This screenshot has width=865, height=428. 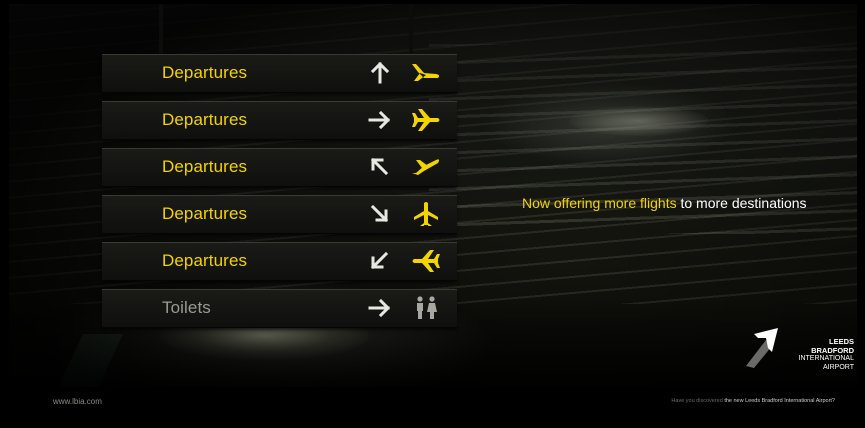 What do you see at coordinates (426, 261) in the screenshot?
I see `plane-left-icon` at bounding box center [426, 261].